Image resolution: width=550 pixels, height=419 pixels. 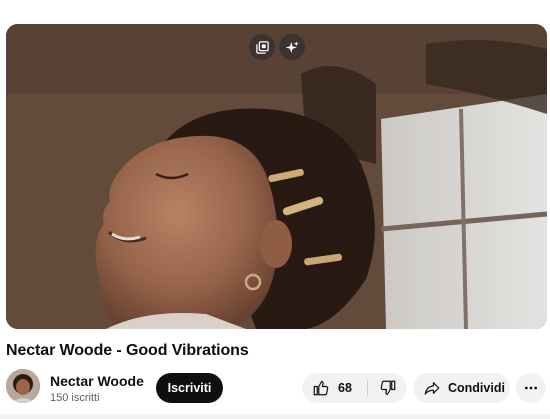 I want to click on thumbs-up-icon, so click(x=321, y=388).